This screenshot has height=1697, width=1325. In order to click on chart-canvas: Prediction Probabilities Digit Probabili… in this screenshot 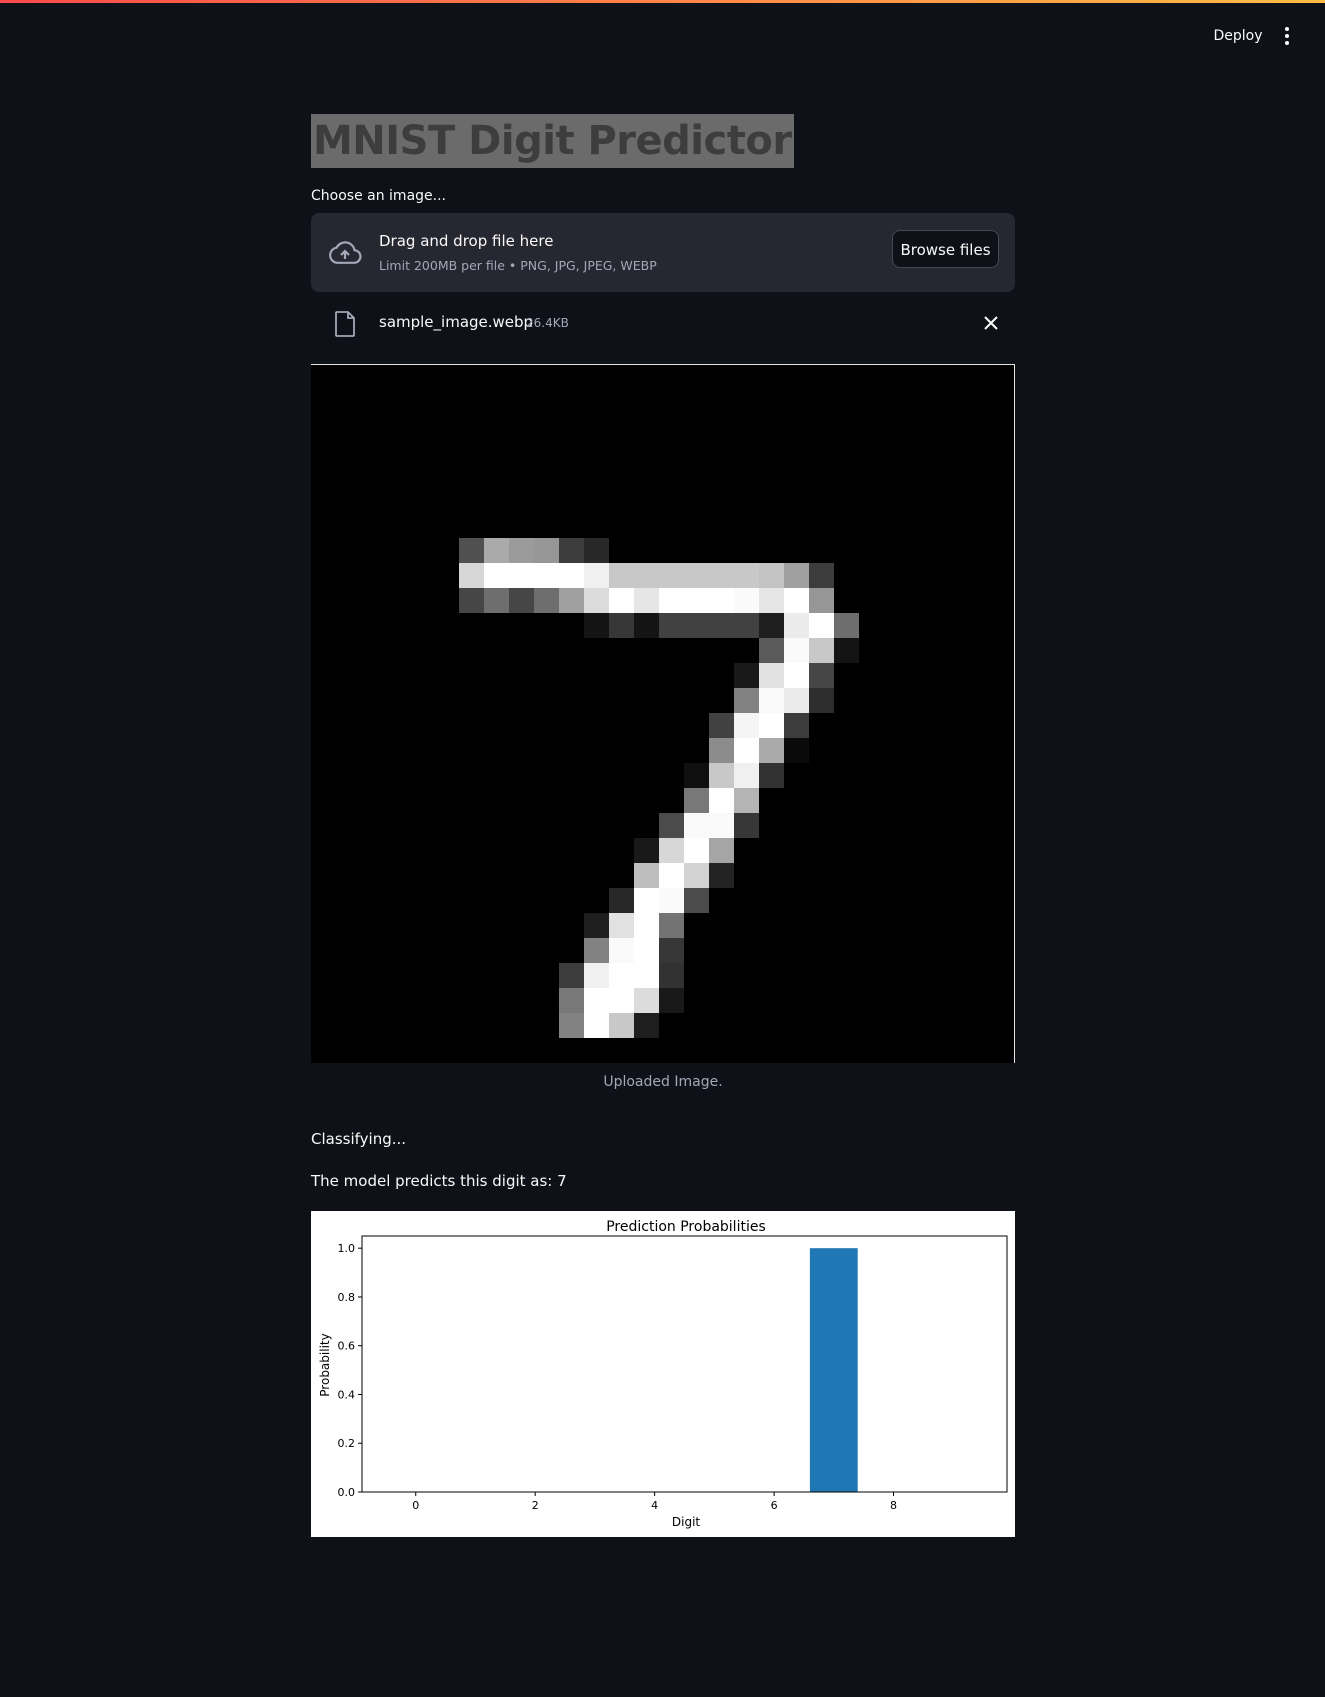, I will do `click(663, 1374)`.